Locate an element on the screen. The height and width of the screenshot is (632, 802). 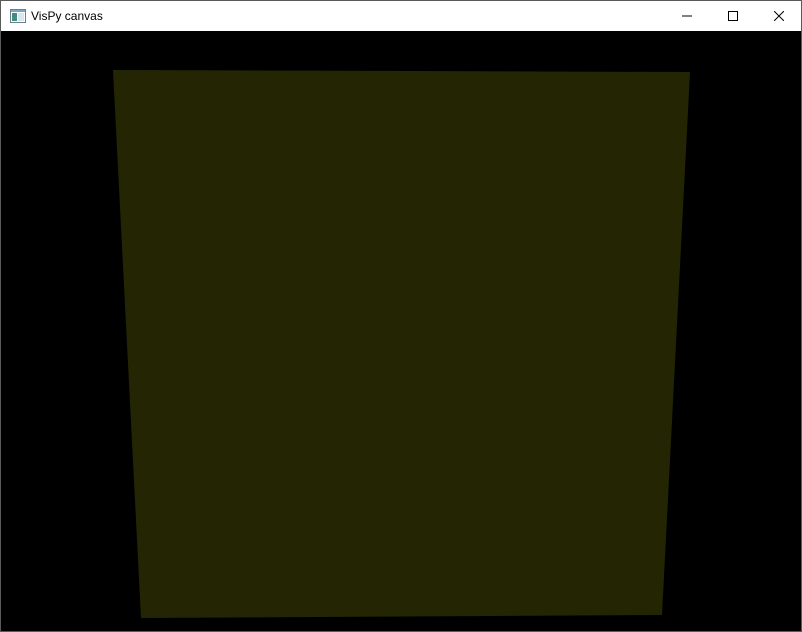
close-button is located at coordinates (779, 16).